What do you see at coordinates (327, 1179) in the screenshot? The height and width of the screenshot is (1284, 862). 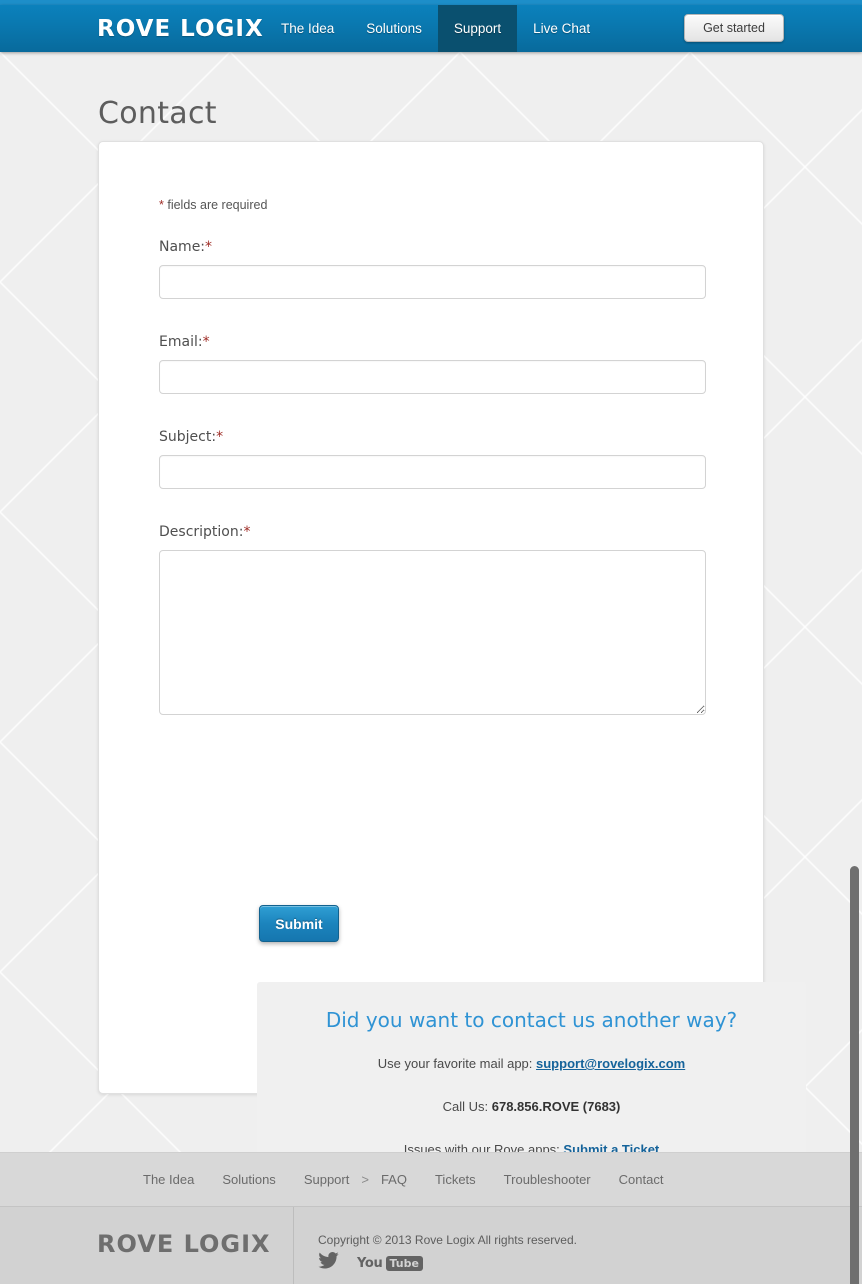 I see `footer-link-support: Support` at bounding box center [327, 1179].